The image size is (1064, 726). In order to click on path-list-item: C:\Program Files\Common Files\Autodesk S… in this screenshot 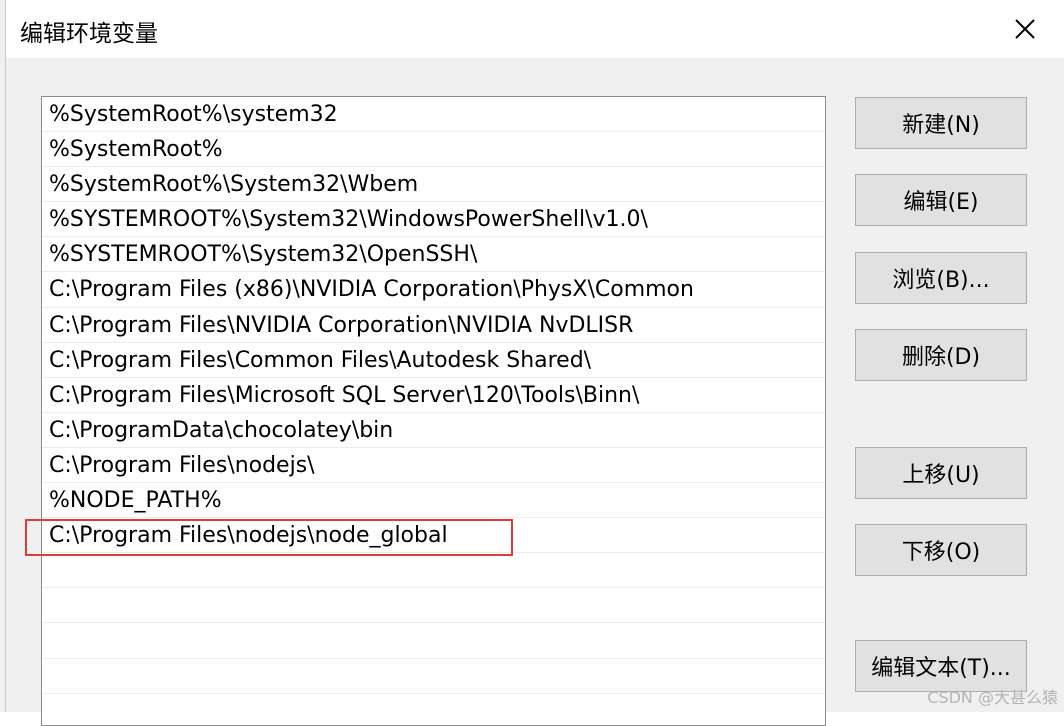, I will do `click(433, 360)`.